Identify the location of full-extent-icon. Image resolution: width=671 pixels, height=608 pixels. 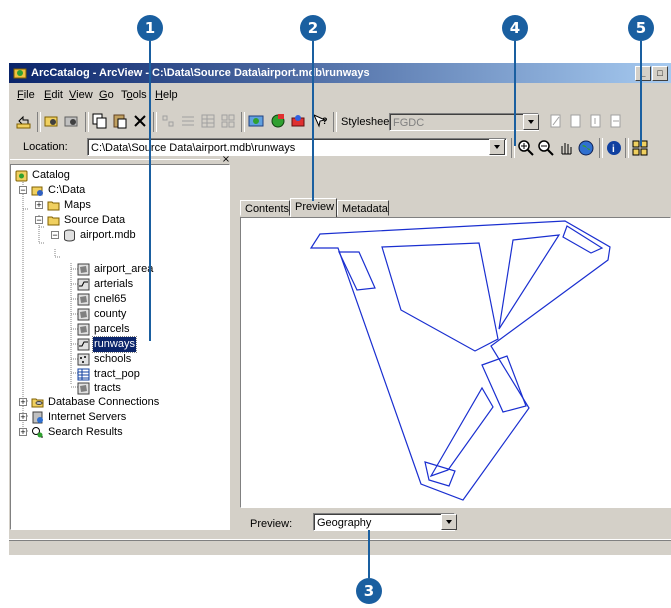
(586, 148).